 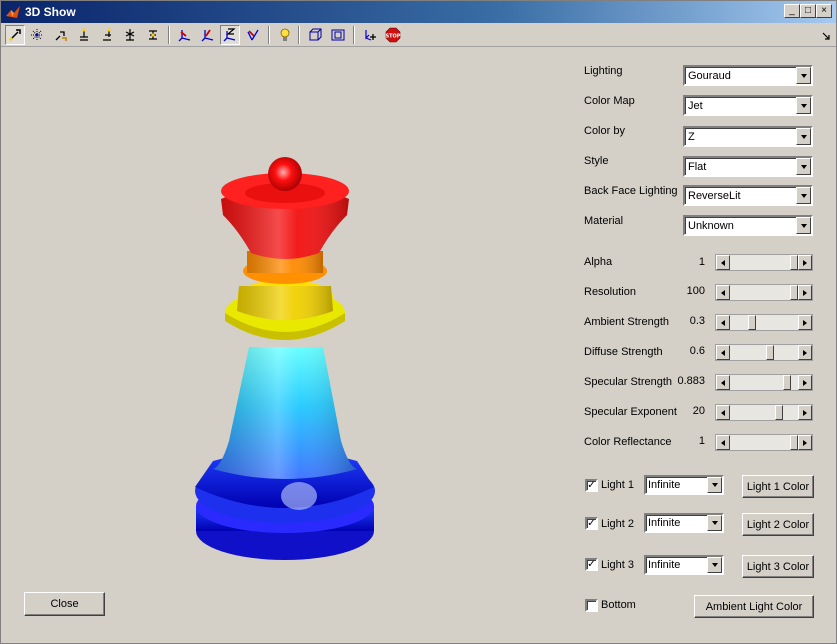 I want to click on resolution-label: Resolution, so click(x=610, y=292).